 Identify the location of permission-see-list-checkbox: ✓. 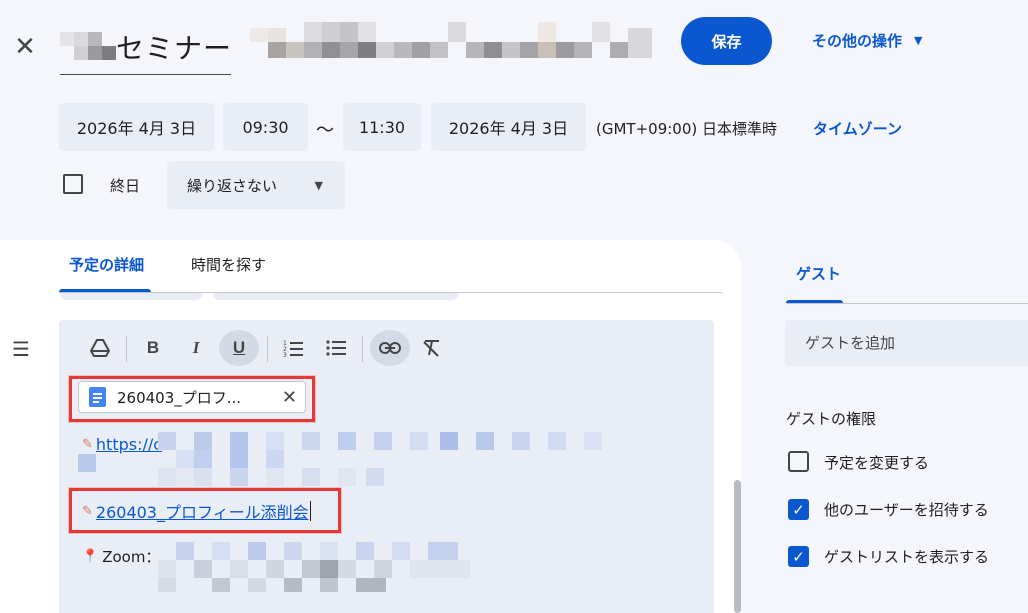
(798, 556).